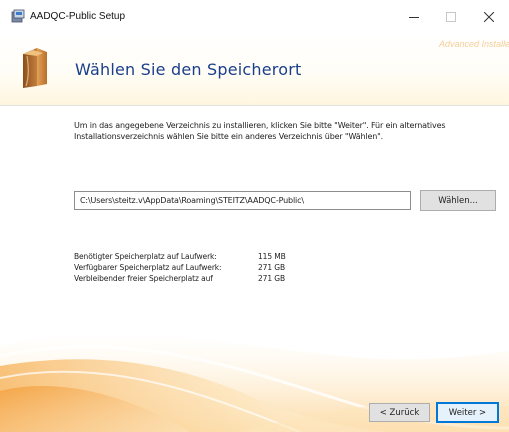 This screenshot has width=509, height=432. I want to click on maximize-icon, so click(451, 17).